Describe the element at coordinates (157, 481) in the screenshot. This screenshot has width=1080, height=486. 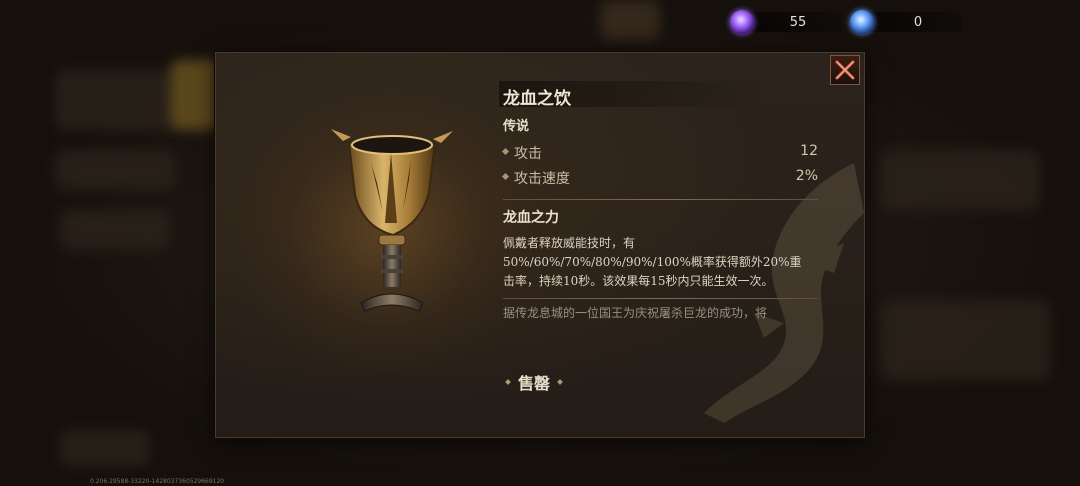
I see `version-string: 0.206.29588-33220-1428037360529669120` at that location.